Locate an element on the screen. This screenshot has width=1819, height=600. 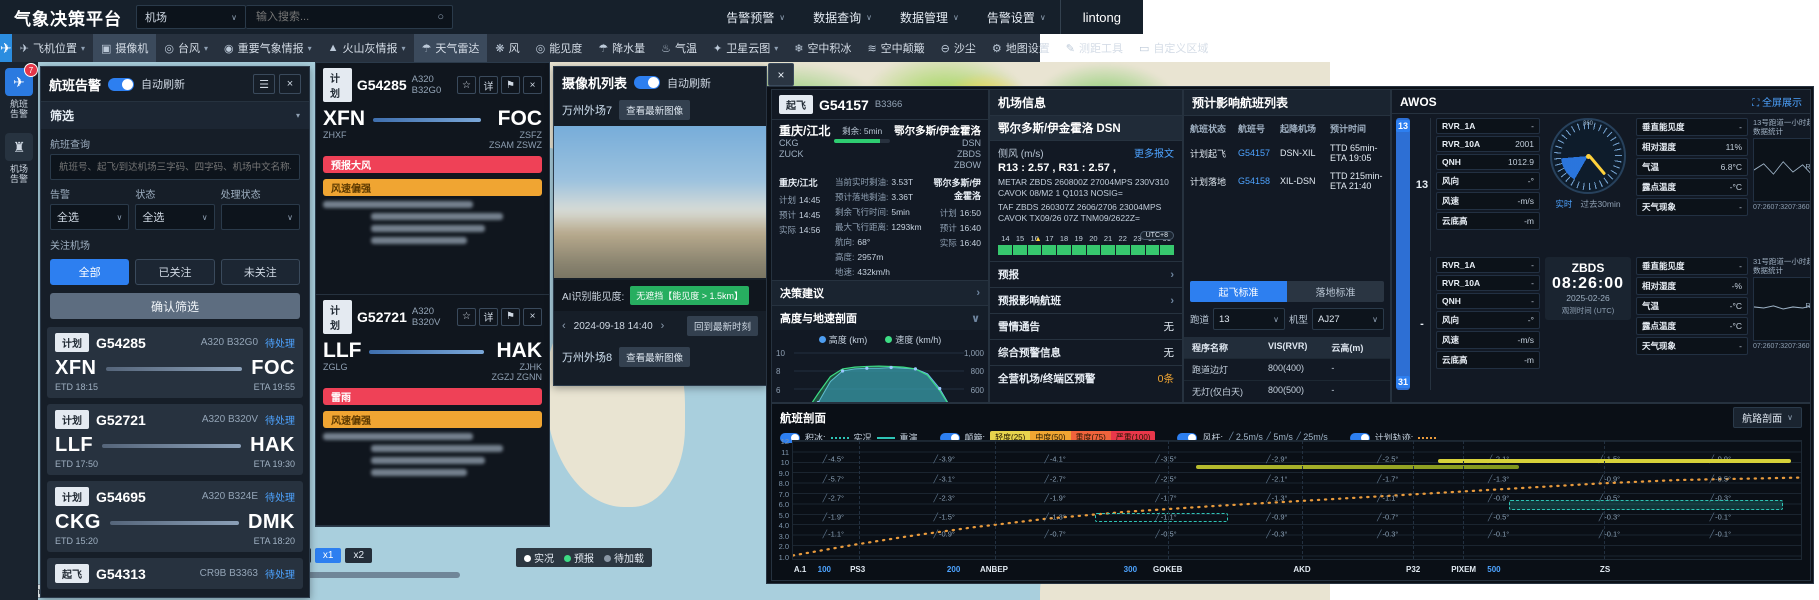
toolbar-item-camera: ▣ 摄像机 is located at coordinates (124, 48).